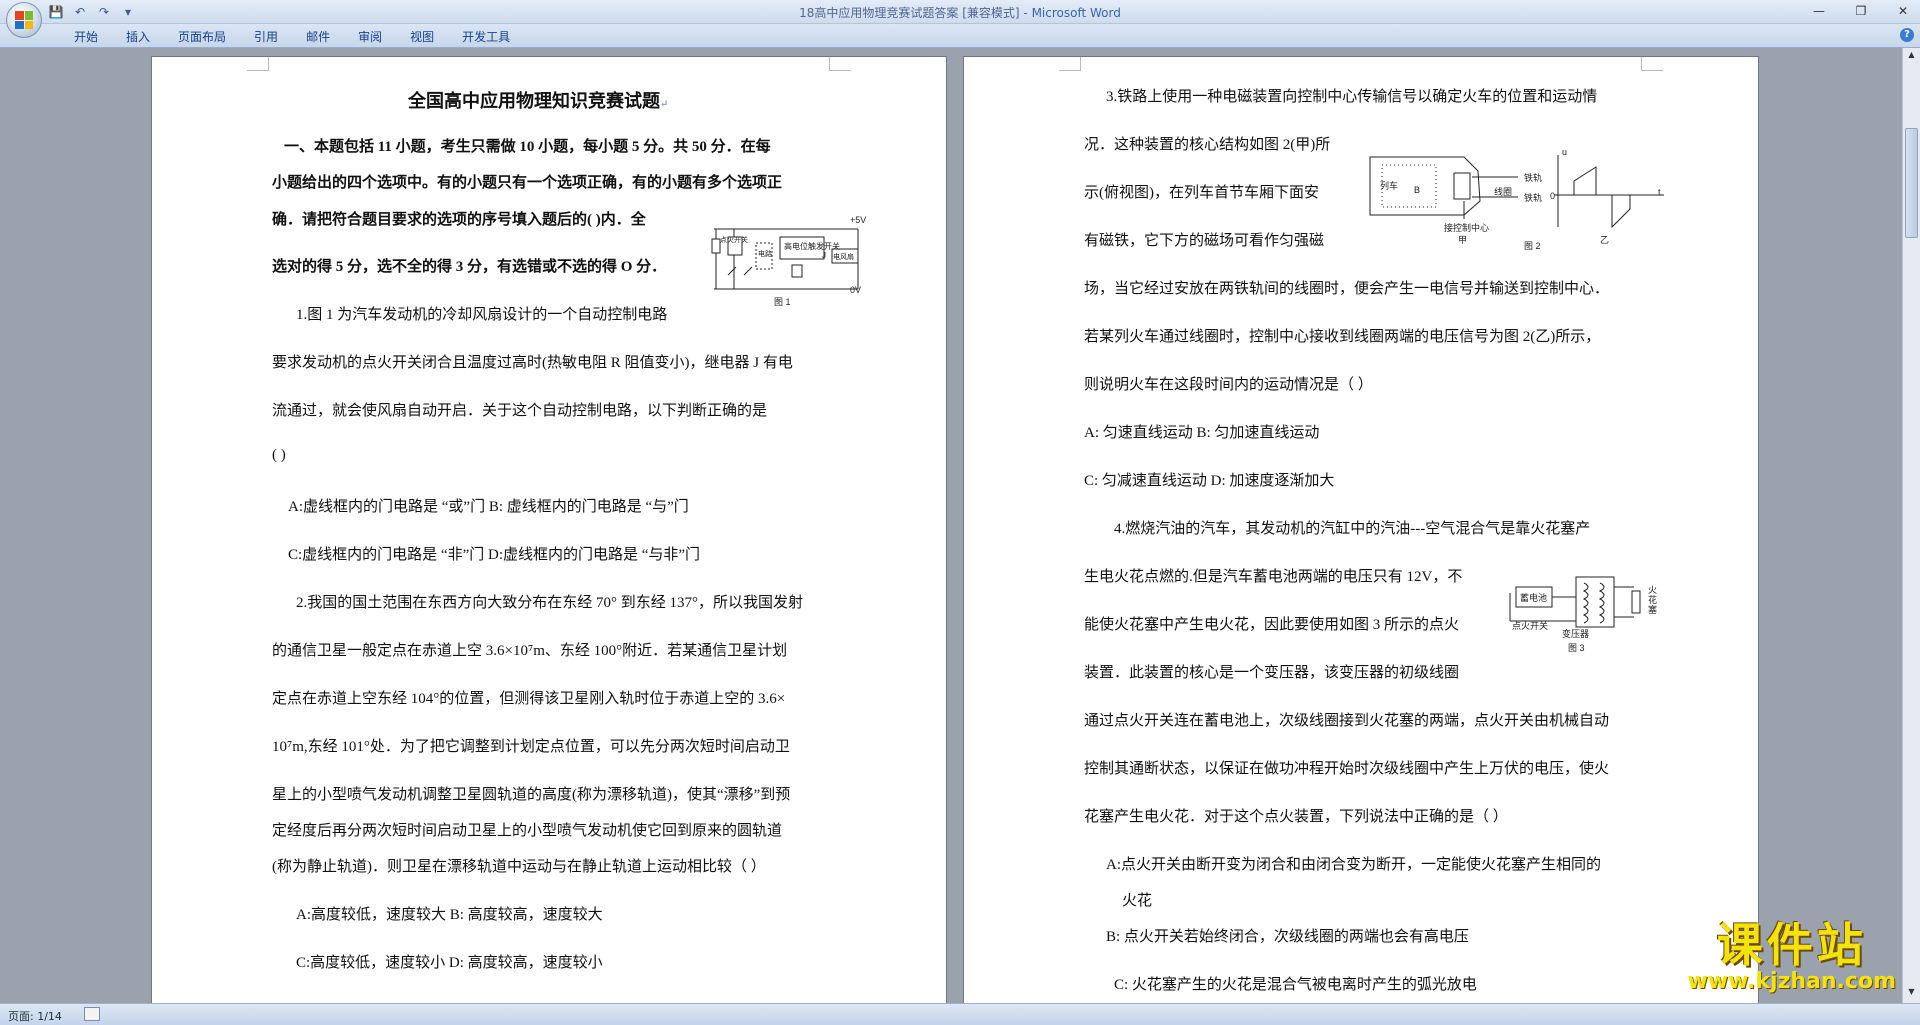  What do you see at coordinates (1911, 183) in the screenshot?
I see `scrollbar-thumb` at bounding box center [1911, 183].